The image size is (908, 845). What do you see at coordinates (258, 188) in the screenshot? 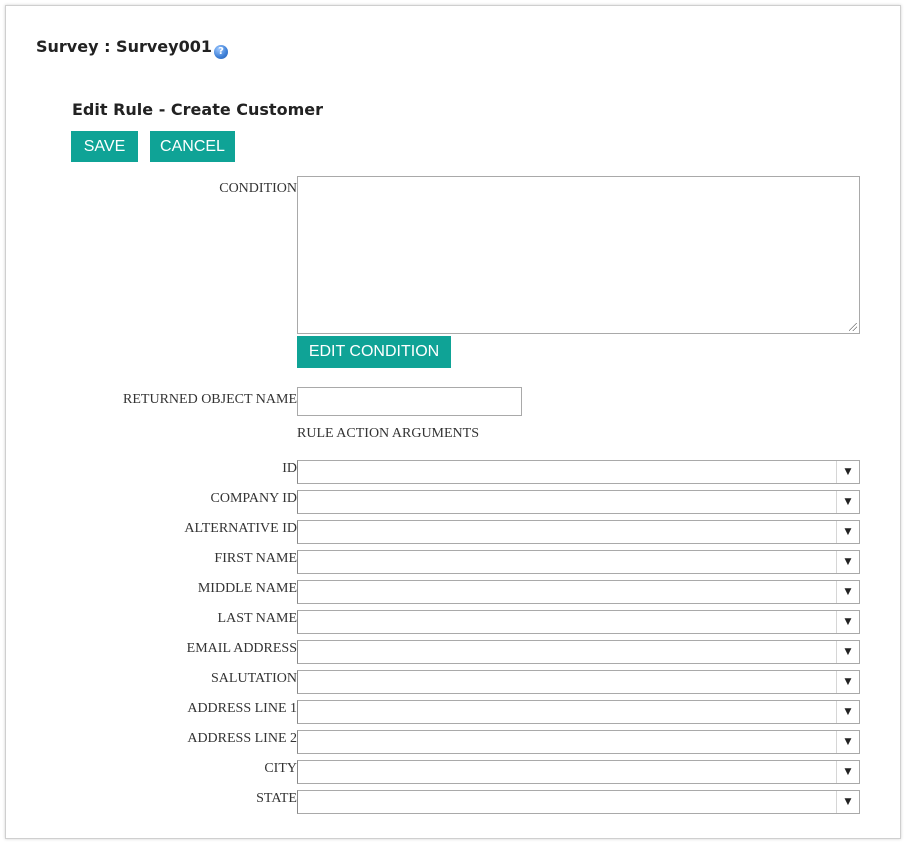
I see `condition-label: CONDITION` at bounding box center [258, 188].